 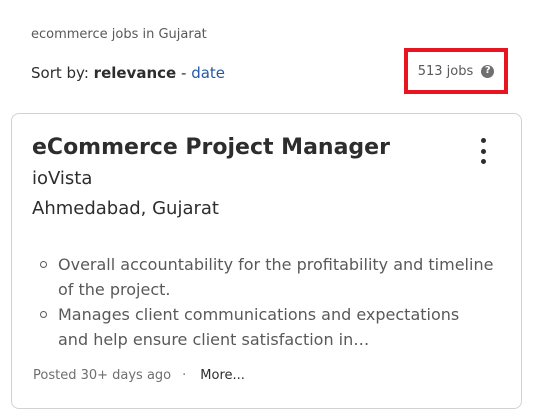 I want to click on posted-date: Posted 30+ days ago, so click(x=102, y=375).